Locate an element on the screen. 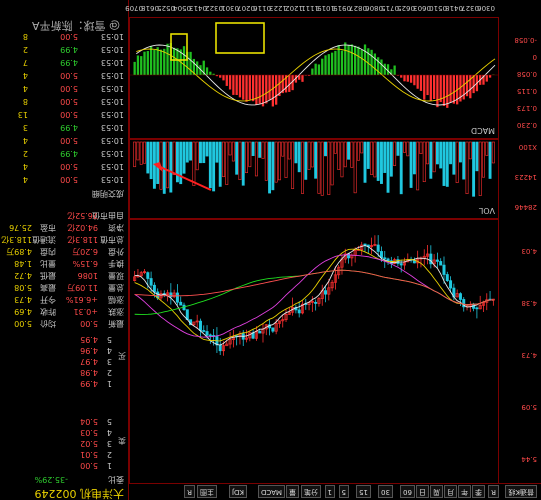  date-axis-tick: 0715 is located at coordinates (390, 8).